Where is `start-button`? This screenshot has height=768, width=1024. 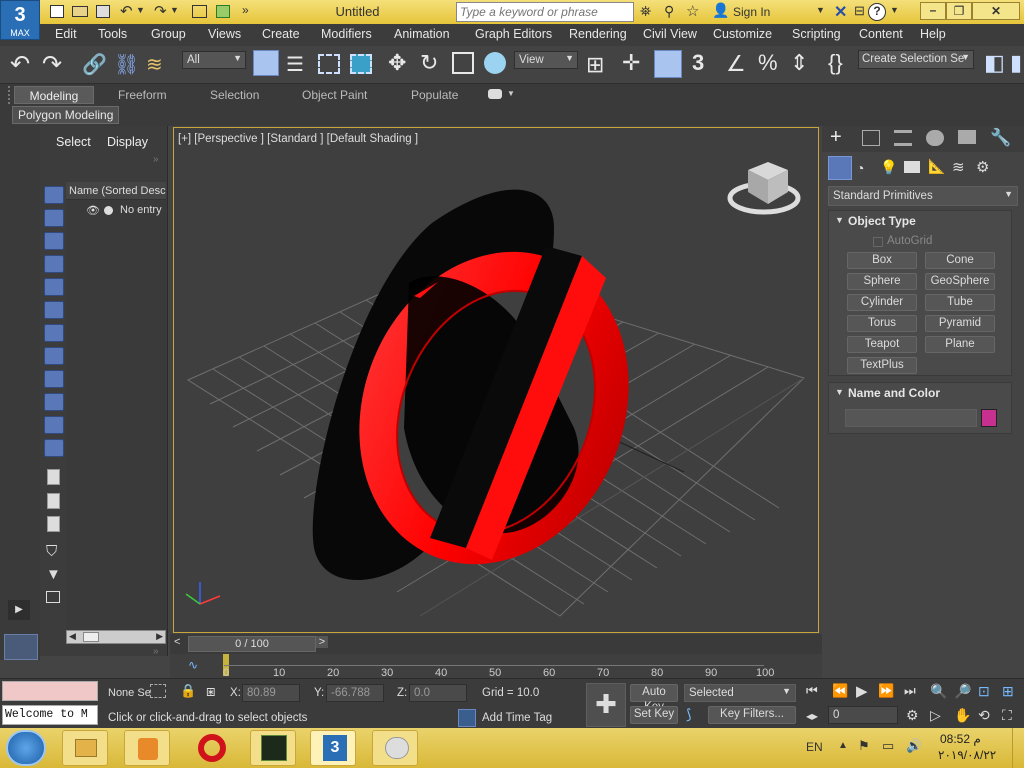 start-button is located at coordinates (26, 748).